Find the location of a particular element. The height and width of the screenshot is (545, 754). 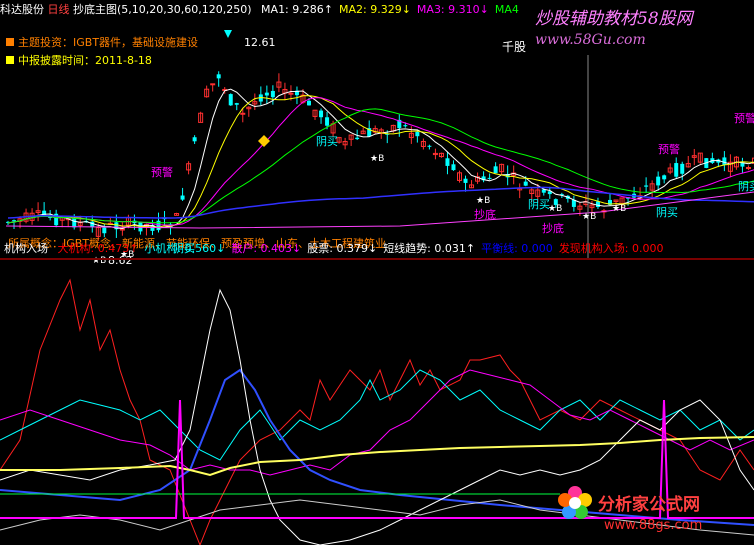

lower-indicator-item: 短线趋势: 0.031↑ is located at coordinates (429, 248).